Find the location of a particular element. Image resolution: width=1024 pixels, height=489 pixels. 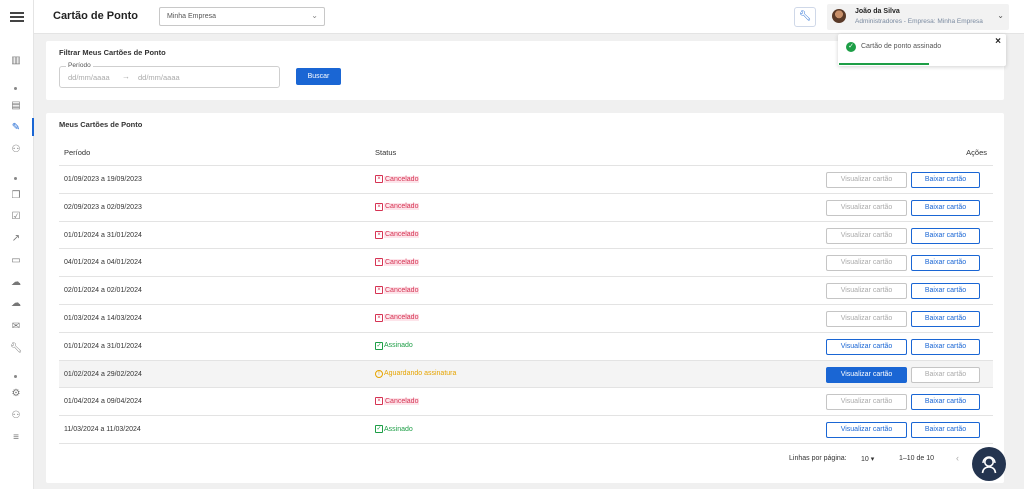

copy-icon: ❐ is located at coordinates (16, 196).